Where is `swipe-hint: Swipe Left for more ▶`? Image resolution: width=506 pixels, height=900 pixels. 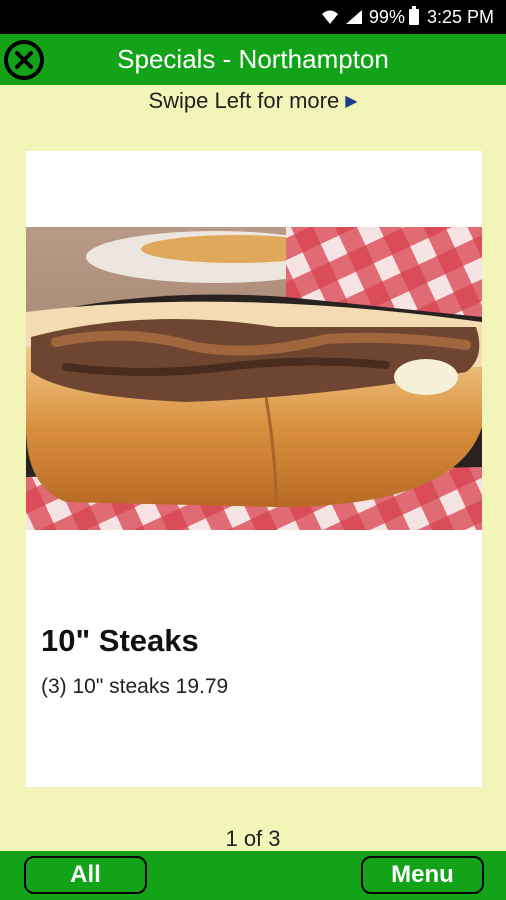
swipe-hint: Swipe Left for more ▶ is located at coordinates (253, 101).